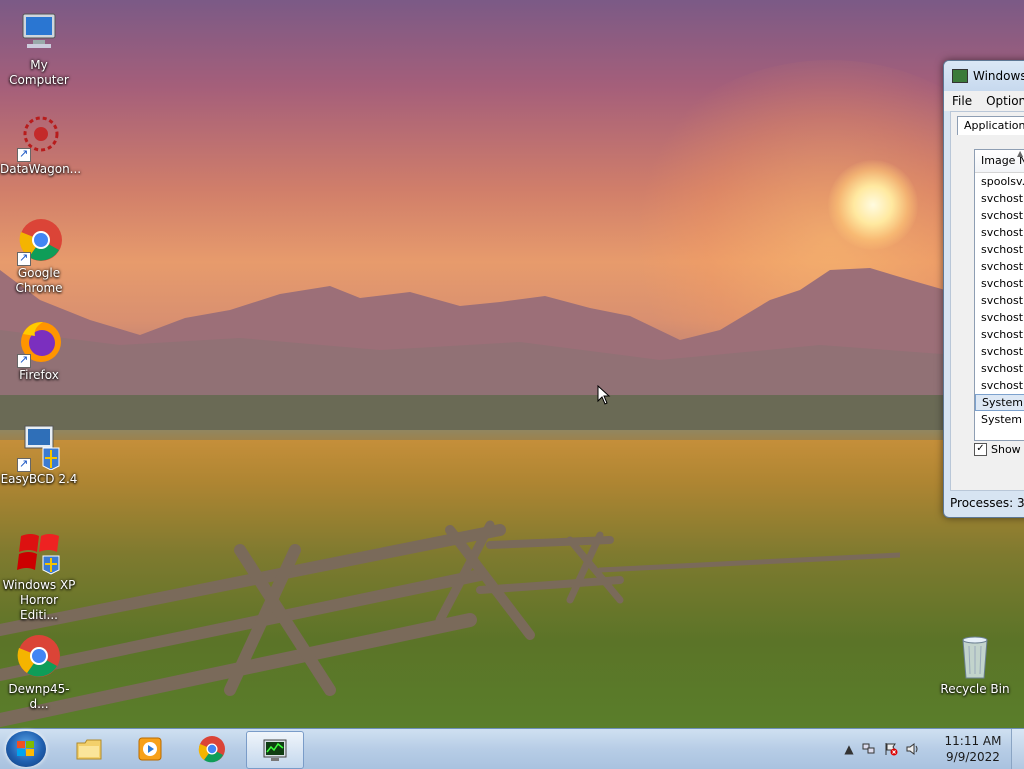 The image size is (1024, 769). What do you see at coordinates (973, 749) in the screenshot?
I see `taskbar-clock: 11:11 AM 9/9/2022` at bounding box center [973, 749].